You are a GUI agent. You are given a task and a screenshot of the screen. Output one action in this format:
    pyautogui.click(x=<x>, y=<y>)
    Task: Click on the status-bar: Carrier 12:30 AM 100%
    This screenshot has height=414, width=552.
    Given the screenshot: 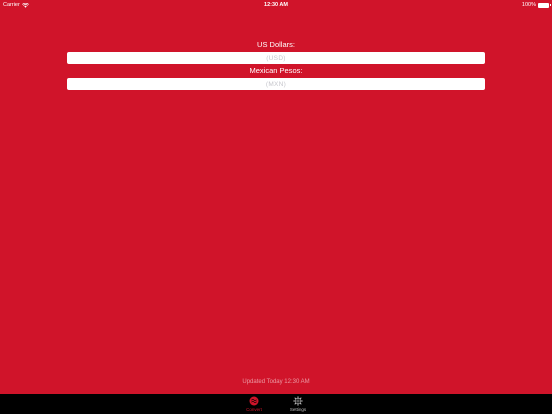 What is the action you would take?
    pyautogui.click(x=276, y=5)
    